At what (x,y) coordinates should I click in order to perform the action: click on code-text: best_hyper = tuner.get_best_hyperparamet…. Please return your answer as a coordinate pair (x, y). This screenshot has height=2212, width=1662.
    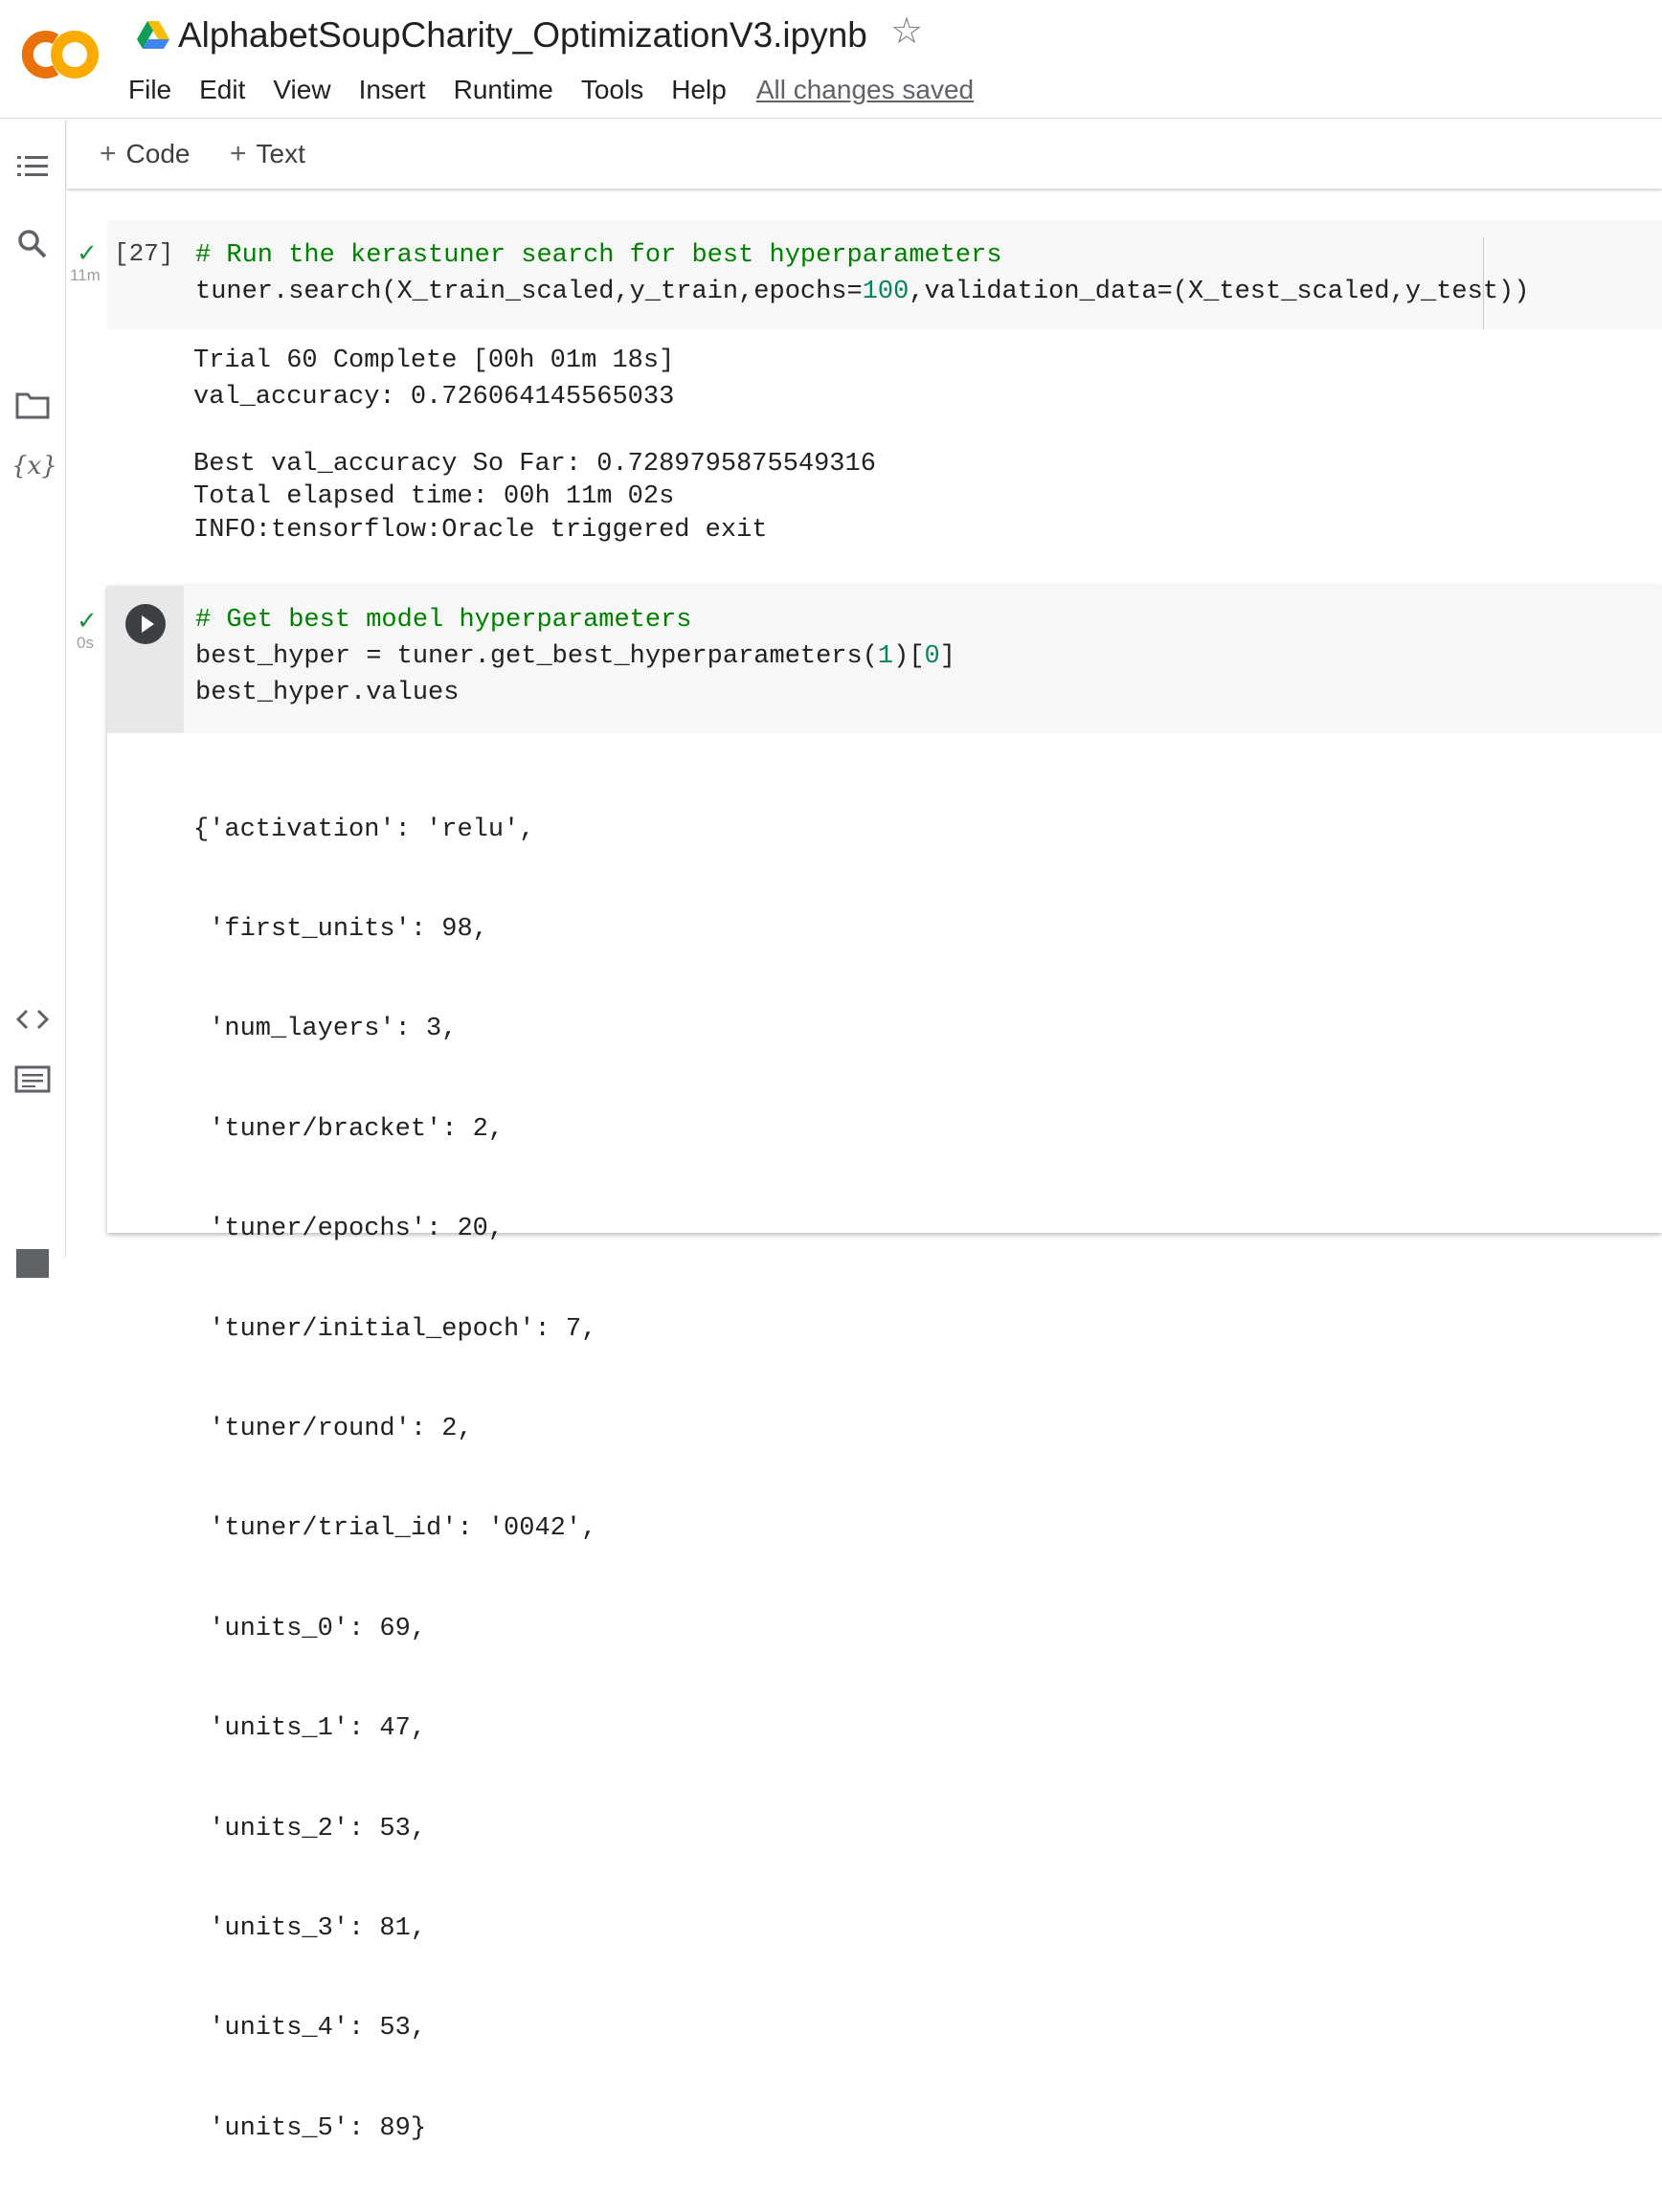
    Looking at the image, I should click on (536, 657).